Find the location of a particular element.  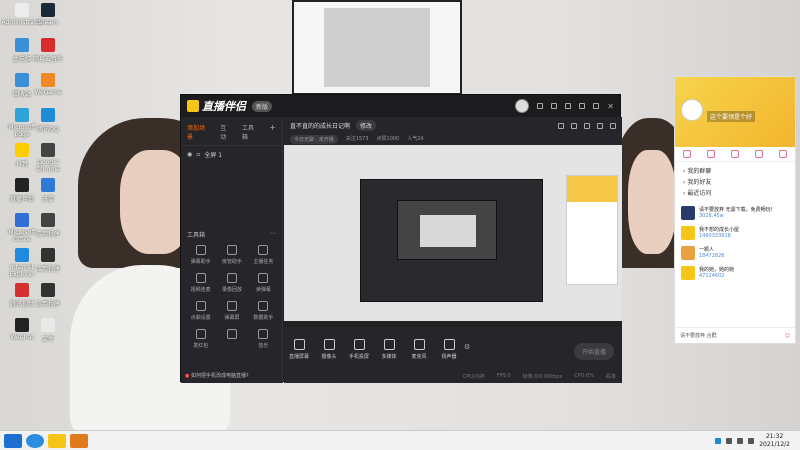

source-control: 麦克风 is located at coordinates (419, 349).